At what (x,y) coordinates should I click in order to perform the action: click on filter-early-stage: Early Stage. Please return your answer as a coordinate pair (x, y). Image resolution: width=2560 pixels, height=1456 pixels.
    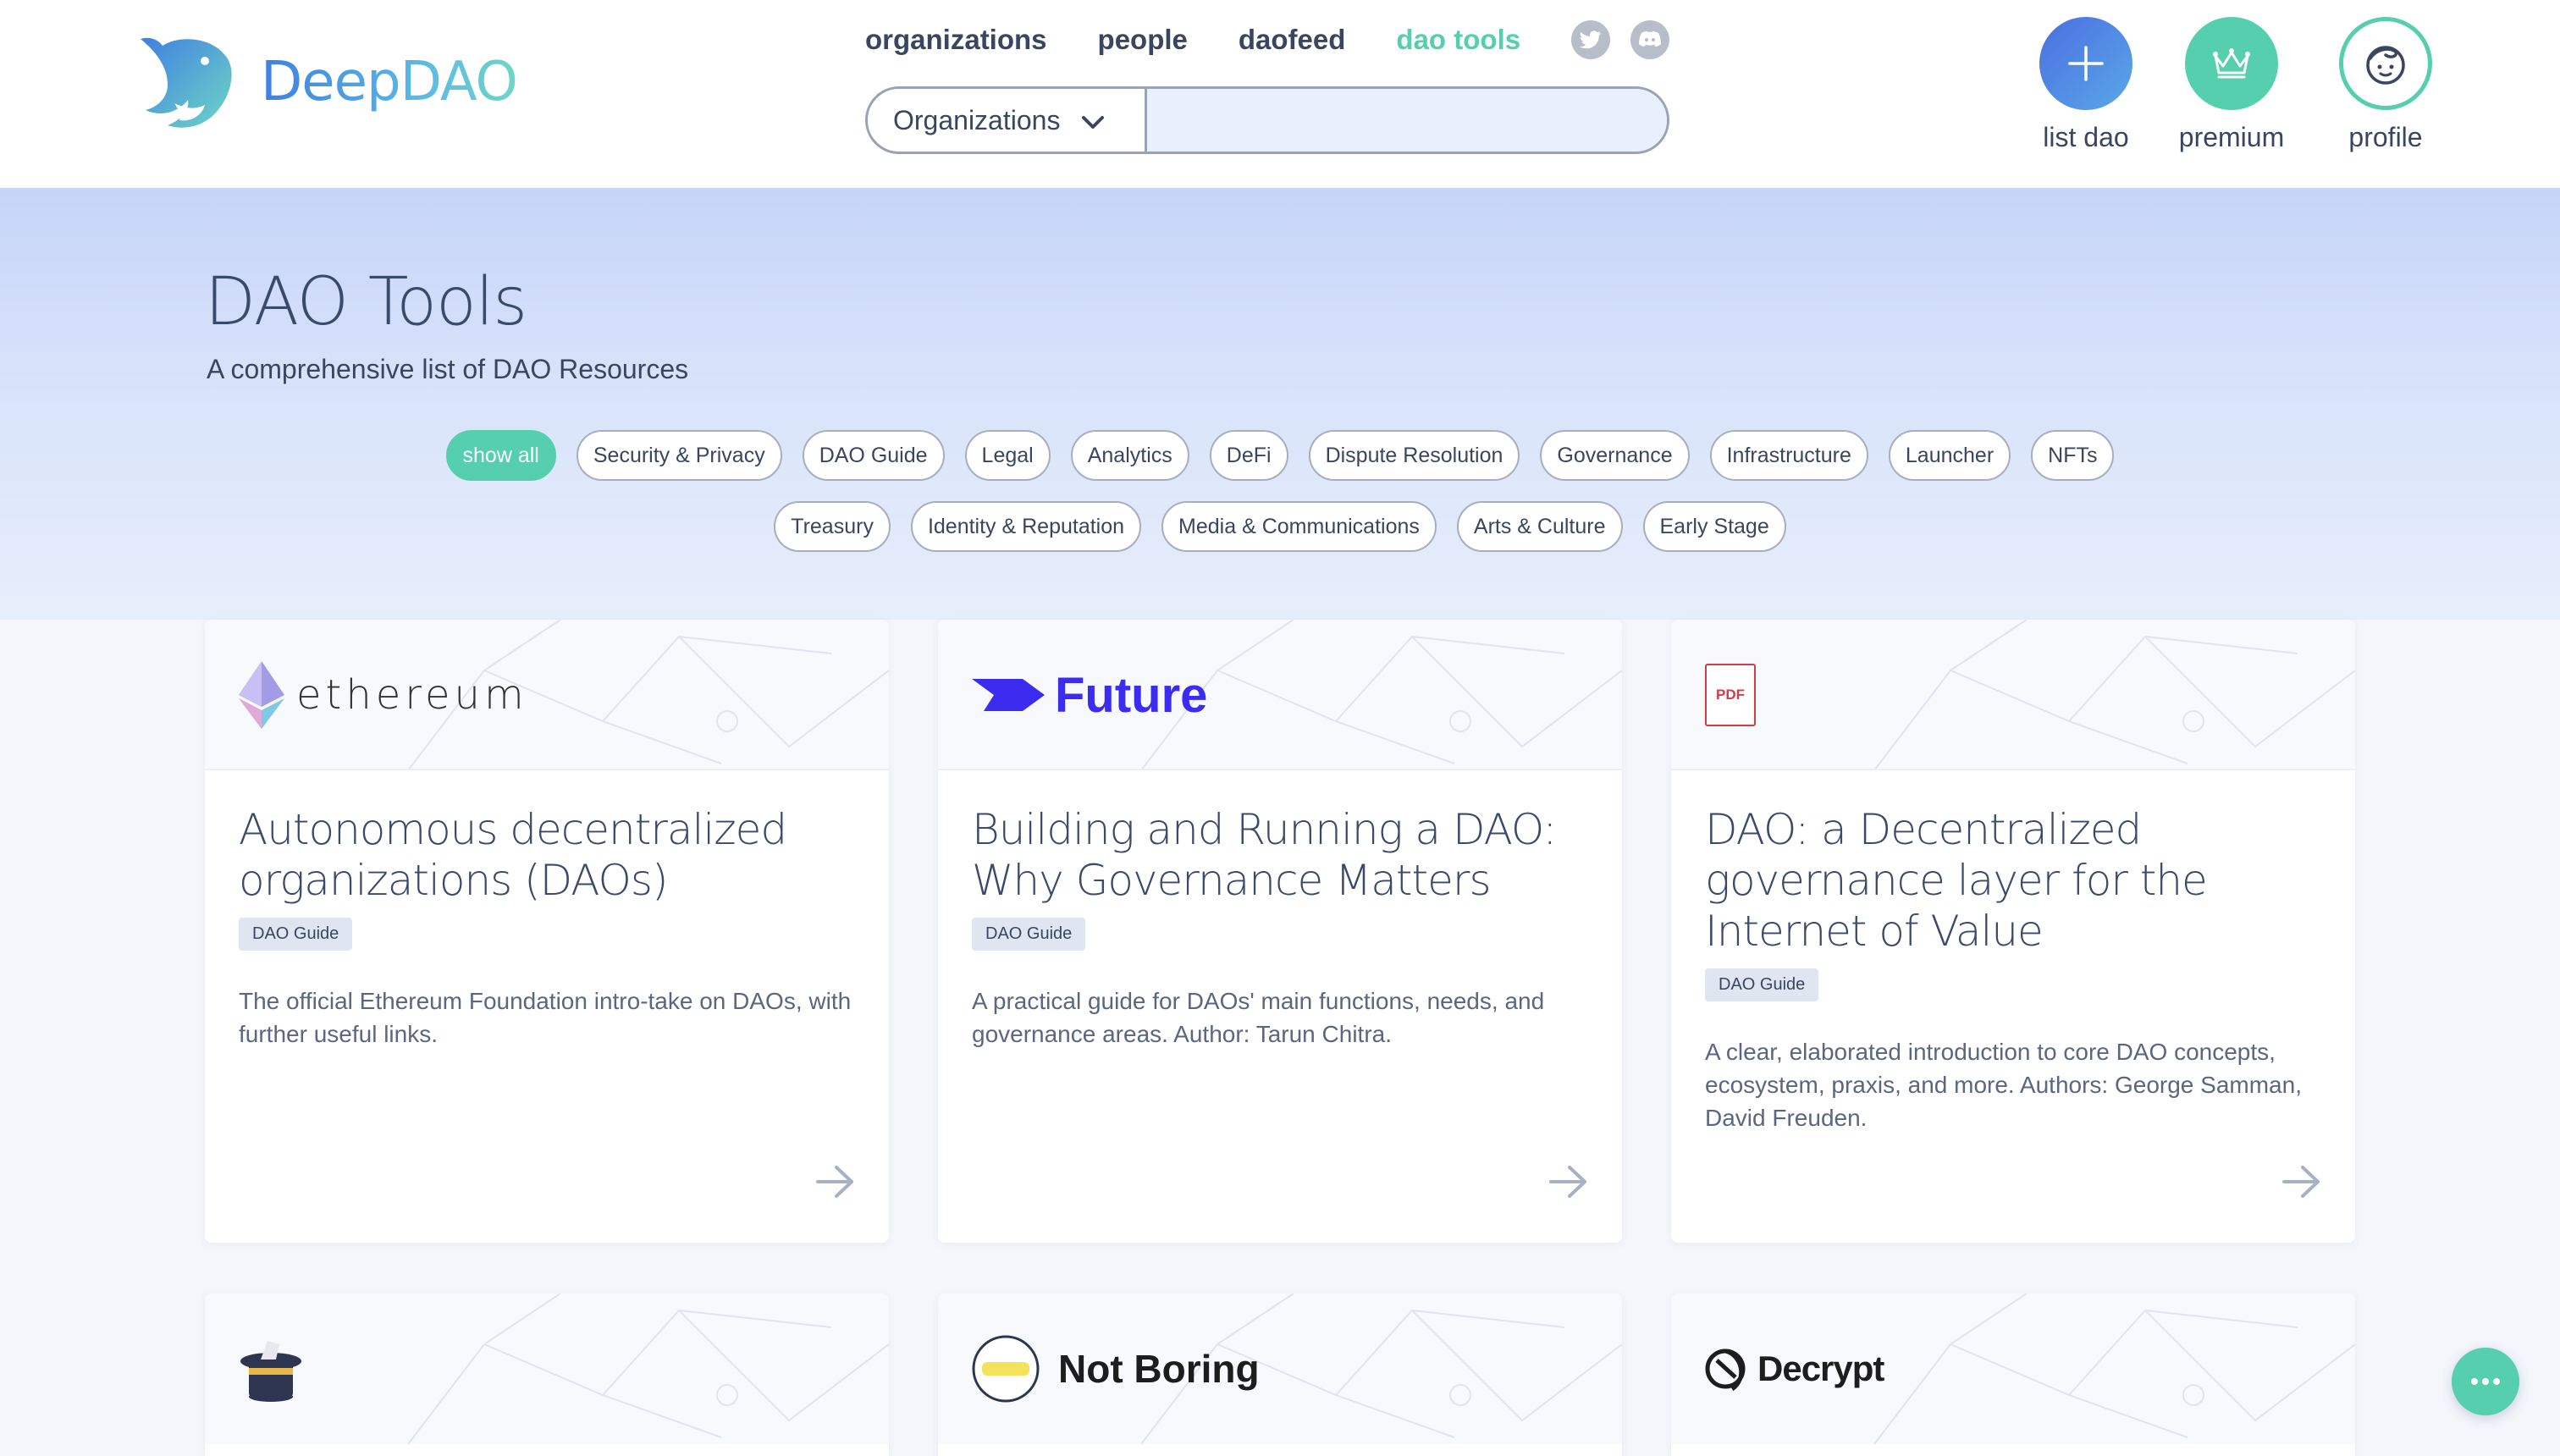
    Looking at the image, I should click on (1714, 527).